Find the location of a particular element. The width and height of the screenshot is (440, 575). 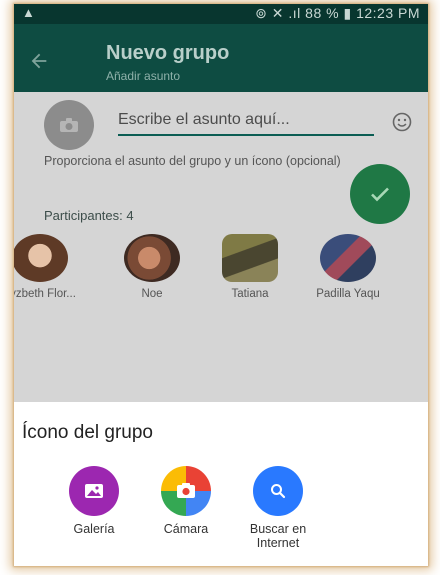

emoji-icon is located at coordinates (402, 122).